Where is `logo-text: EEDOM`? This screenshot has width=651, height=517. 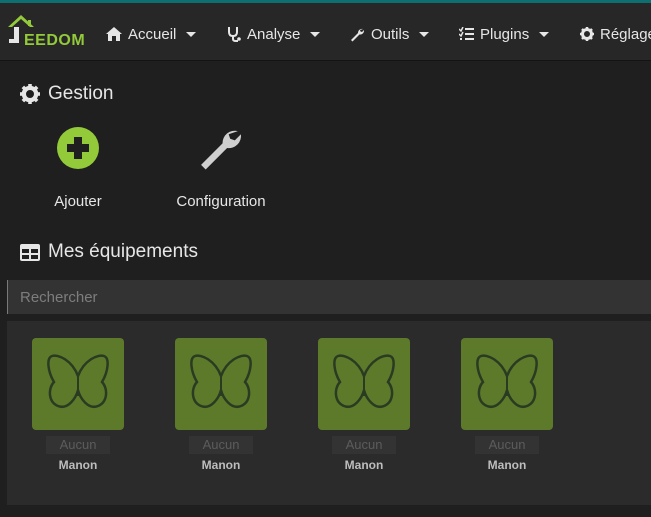
logo-text: EEDOM is located at coordinates (55, 40).